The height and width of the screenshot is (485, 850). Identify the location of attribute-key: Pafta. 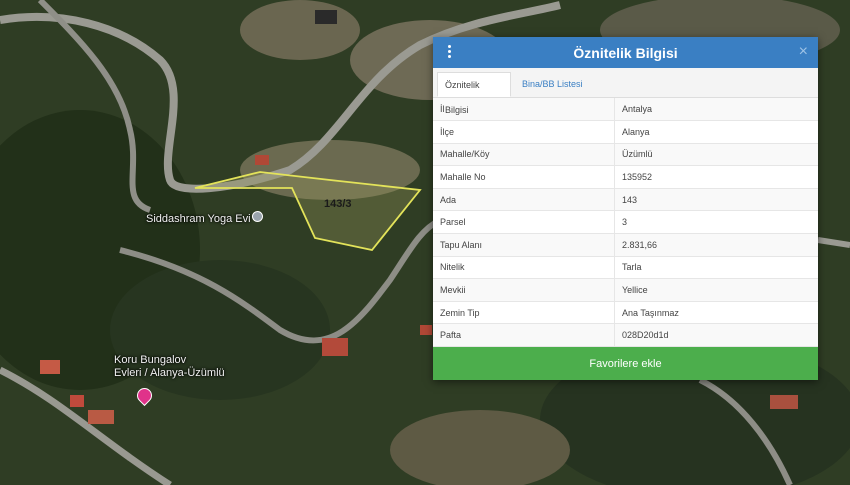
(524, 335).